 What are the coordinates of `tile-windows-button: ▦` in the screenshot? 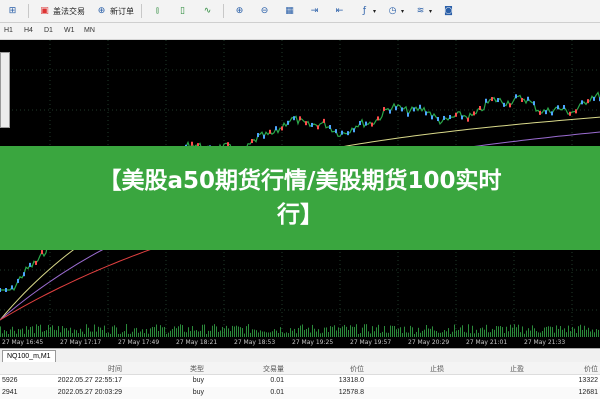 It's located at (290, 11).